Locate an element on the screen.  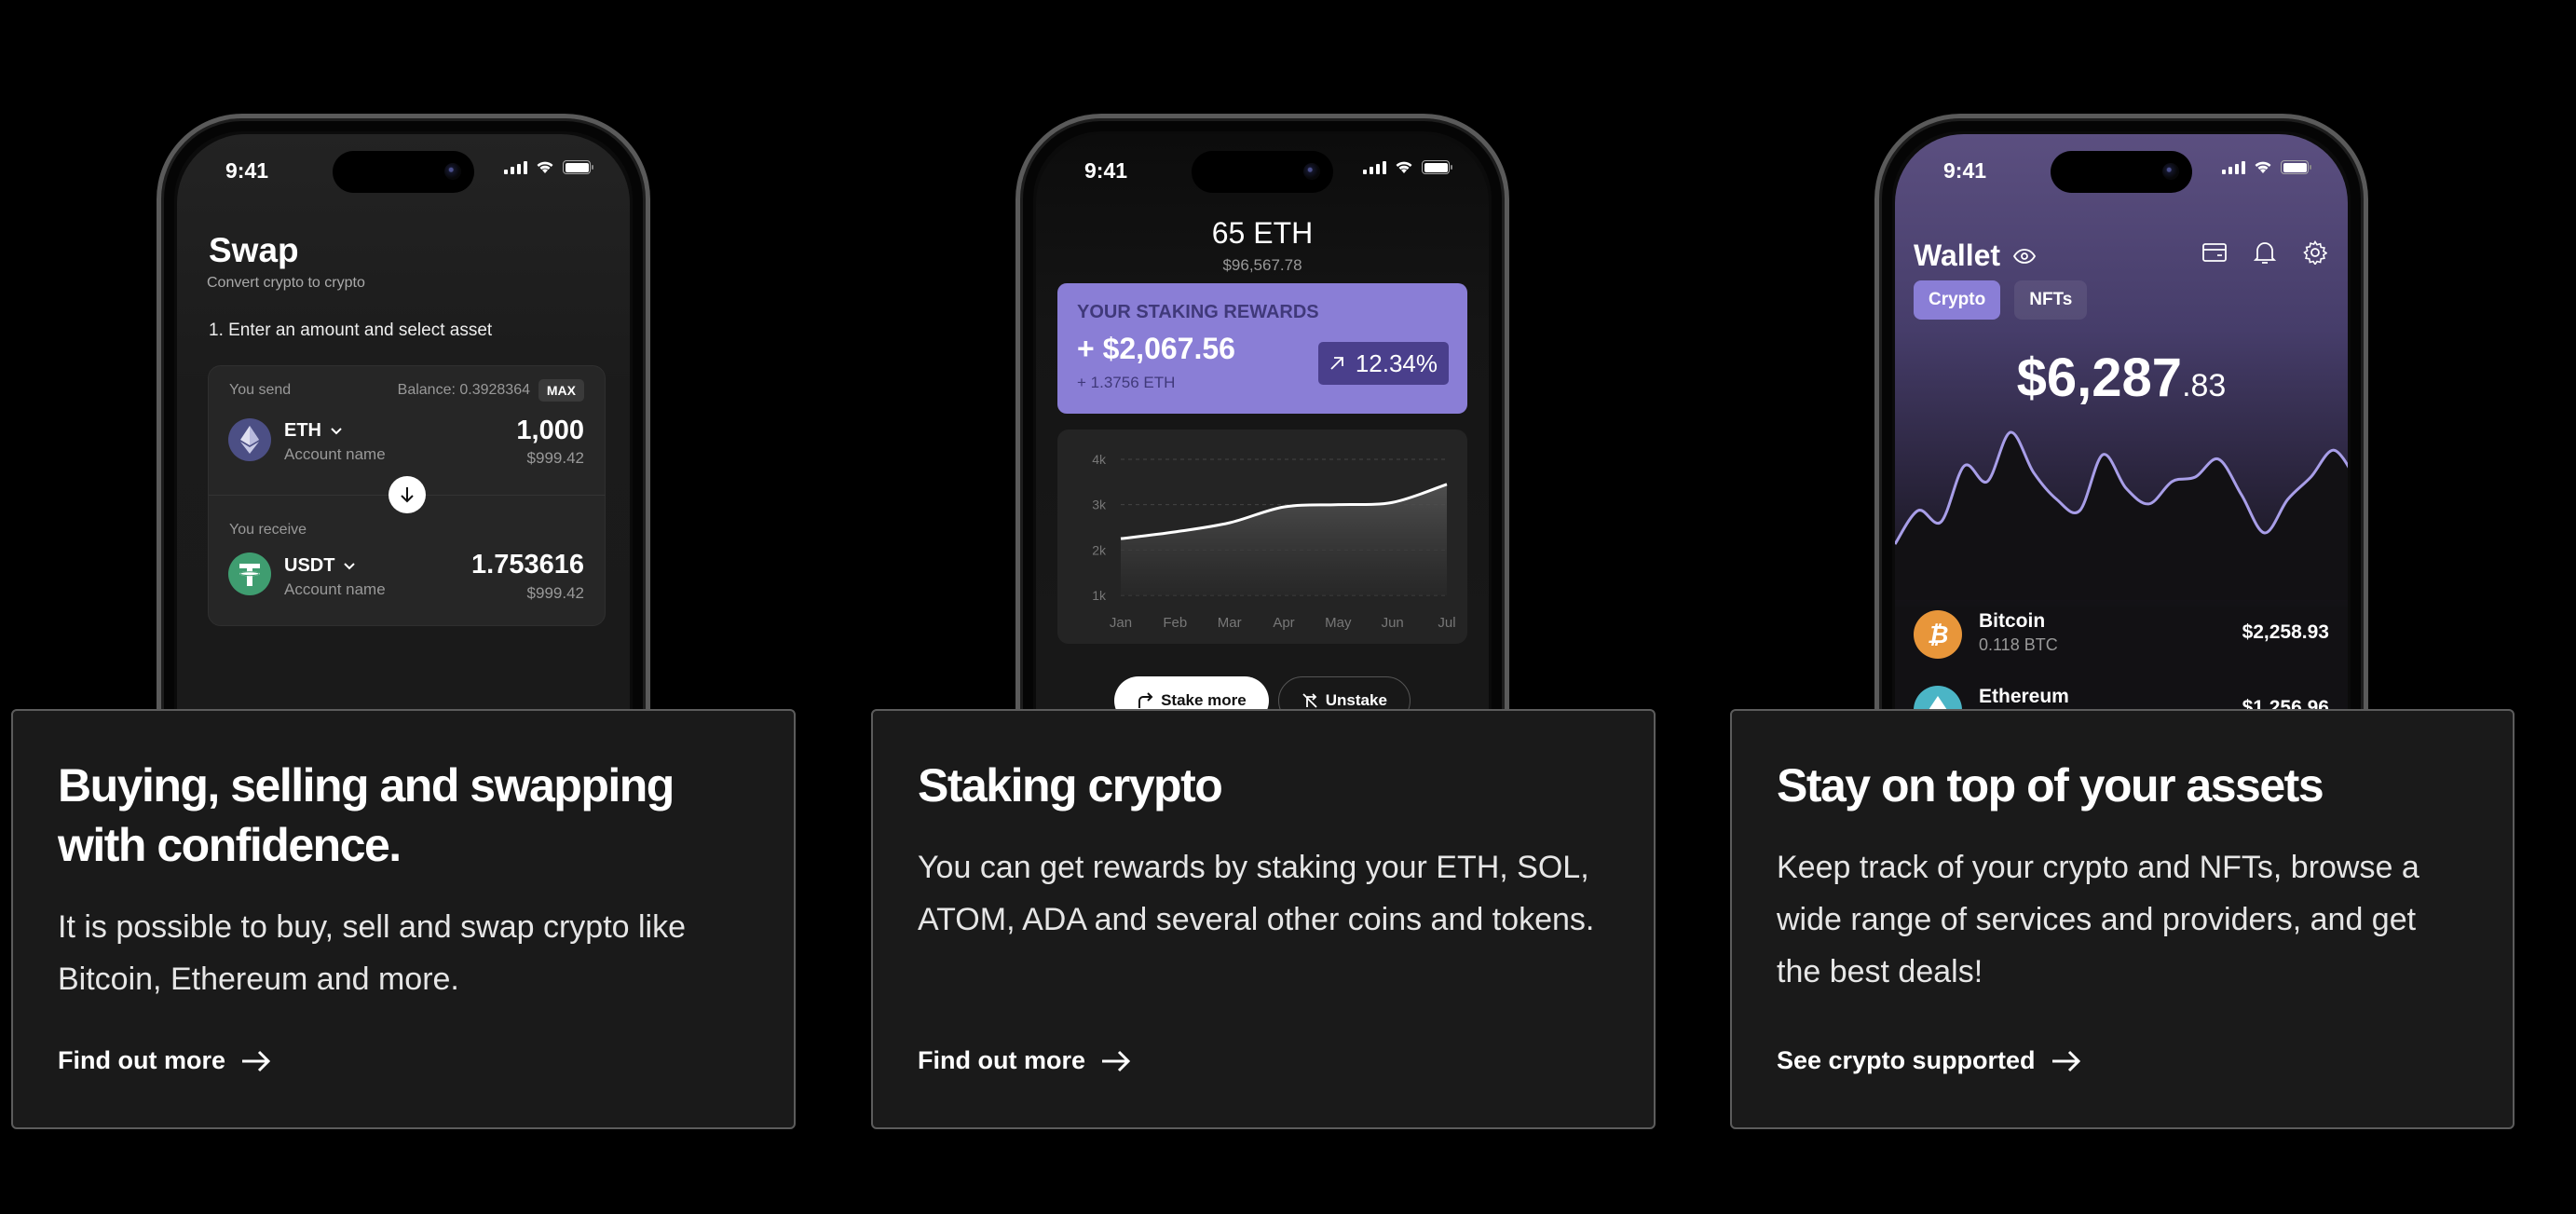
receive-asset-name: USDT is located at coordinates (309, 565).